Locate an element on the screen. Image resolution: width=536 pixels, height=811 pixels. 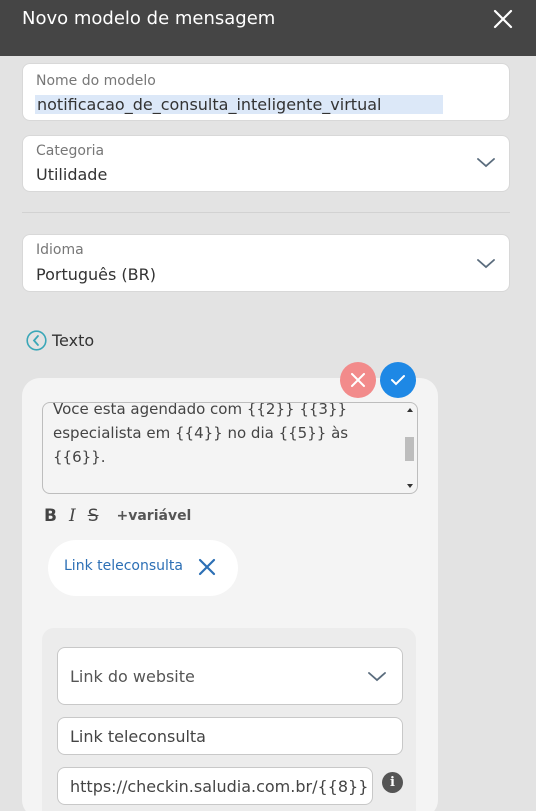
scroll-up-arrow-icon is located at coordinates (410, 410).